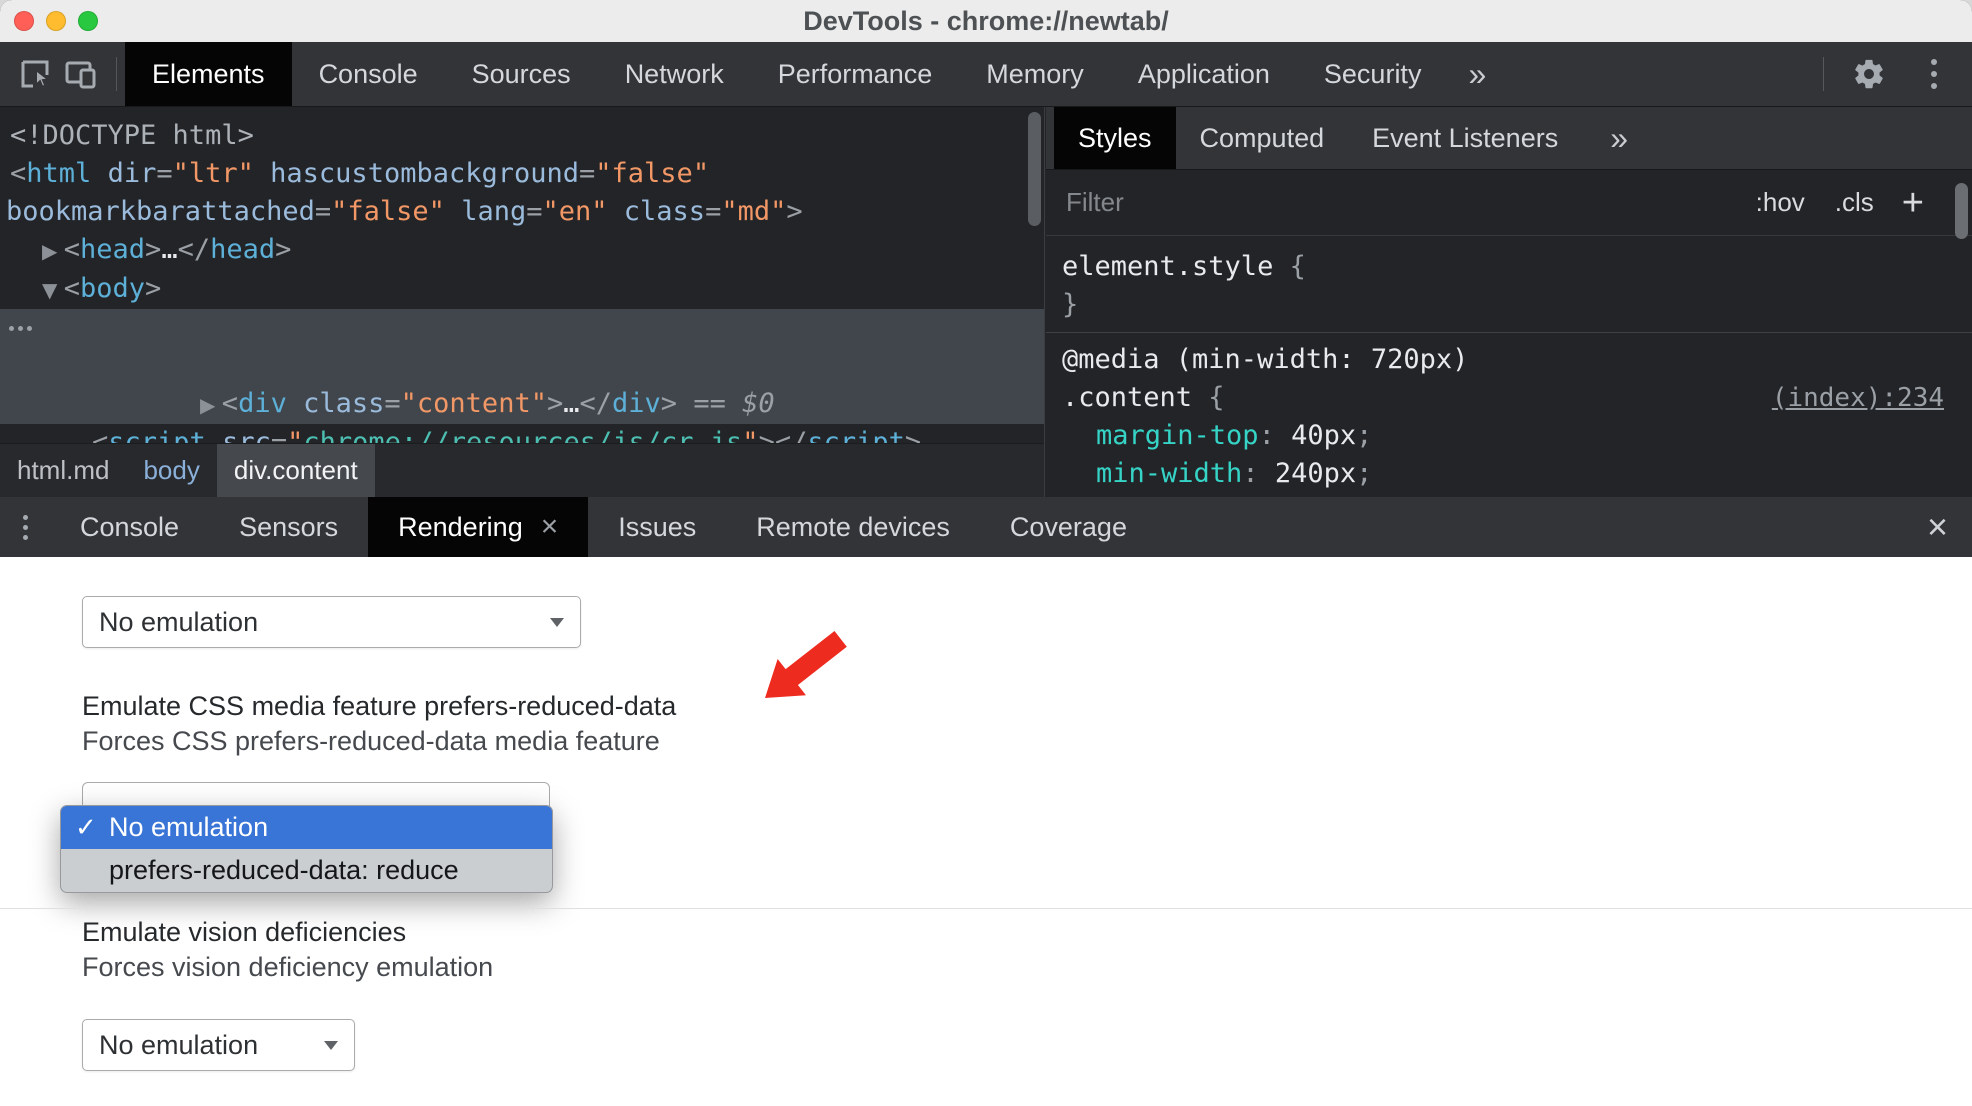  I want to click on tab-security: Security, so click(1373, 74).